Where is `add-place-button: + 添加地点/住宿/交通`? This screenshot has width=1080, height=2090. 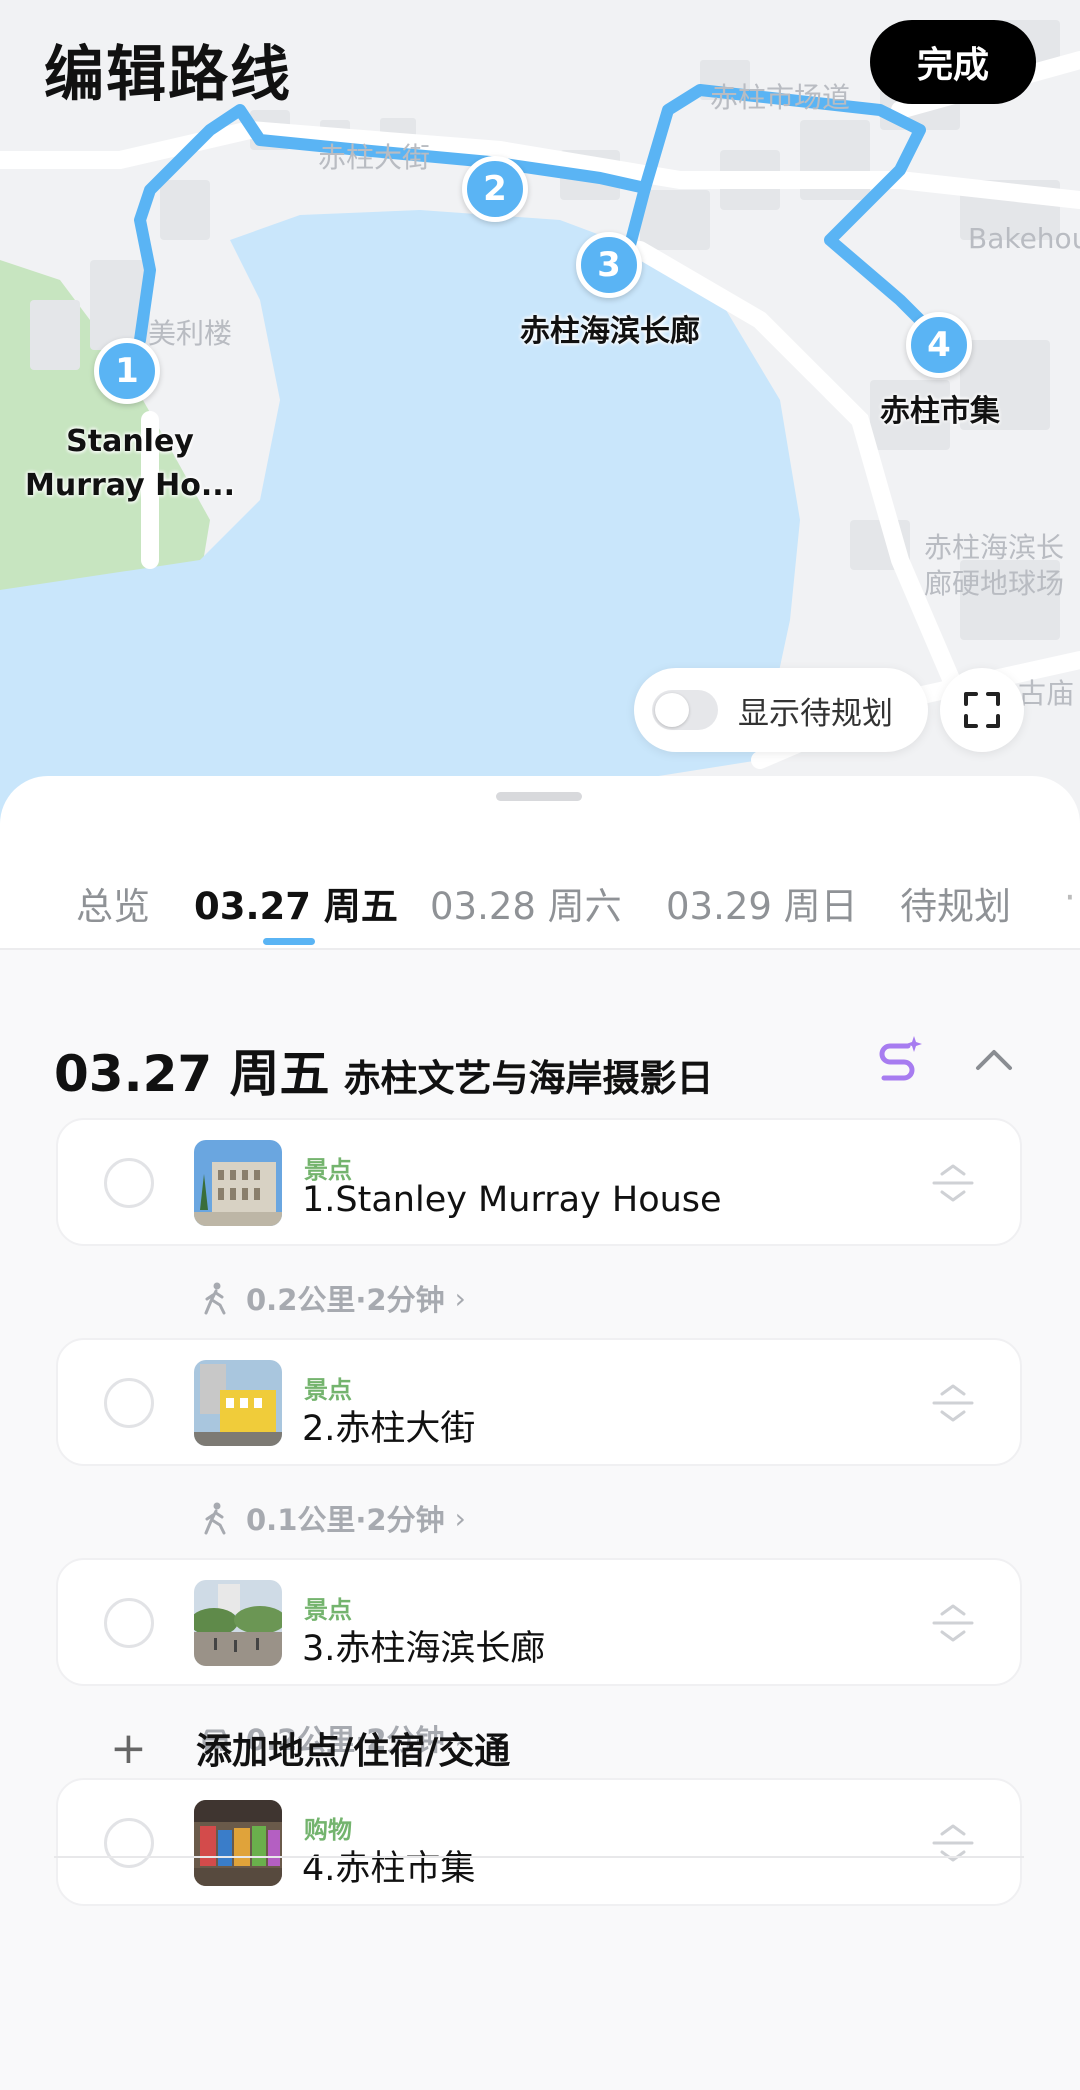
add-place-button: + 添加地点/住宿/交通 is located at coordinates (310, 1748).